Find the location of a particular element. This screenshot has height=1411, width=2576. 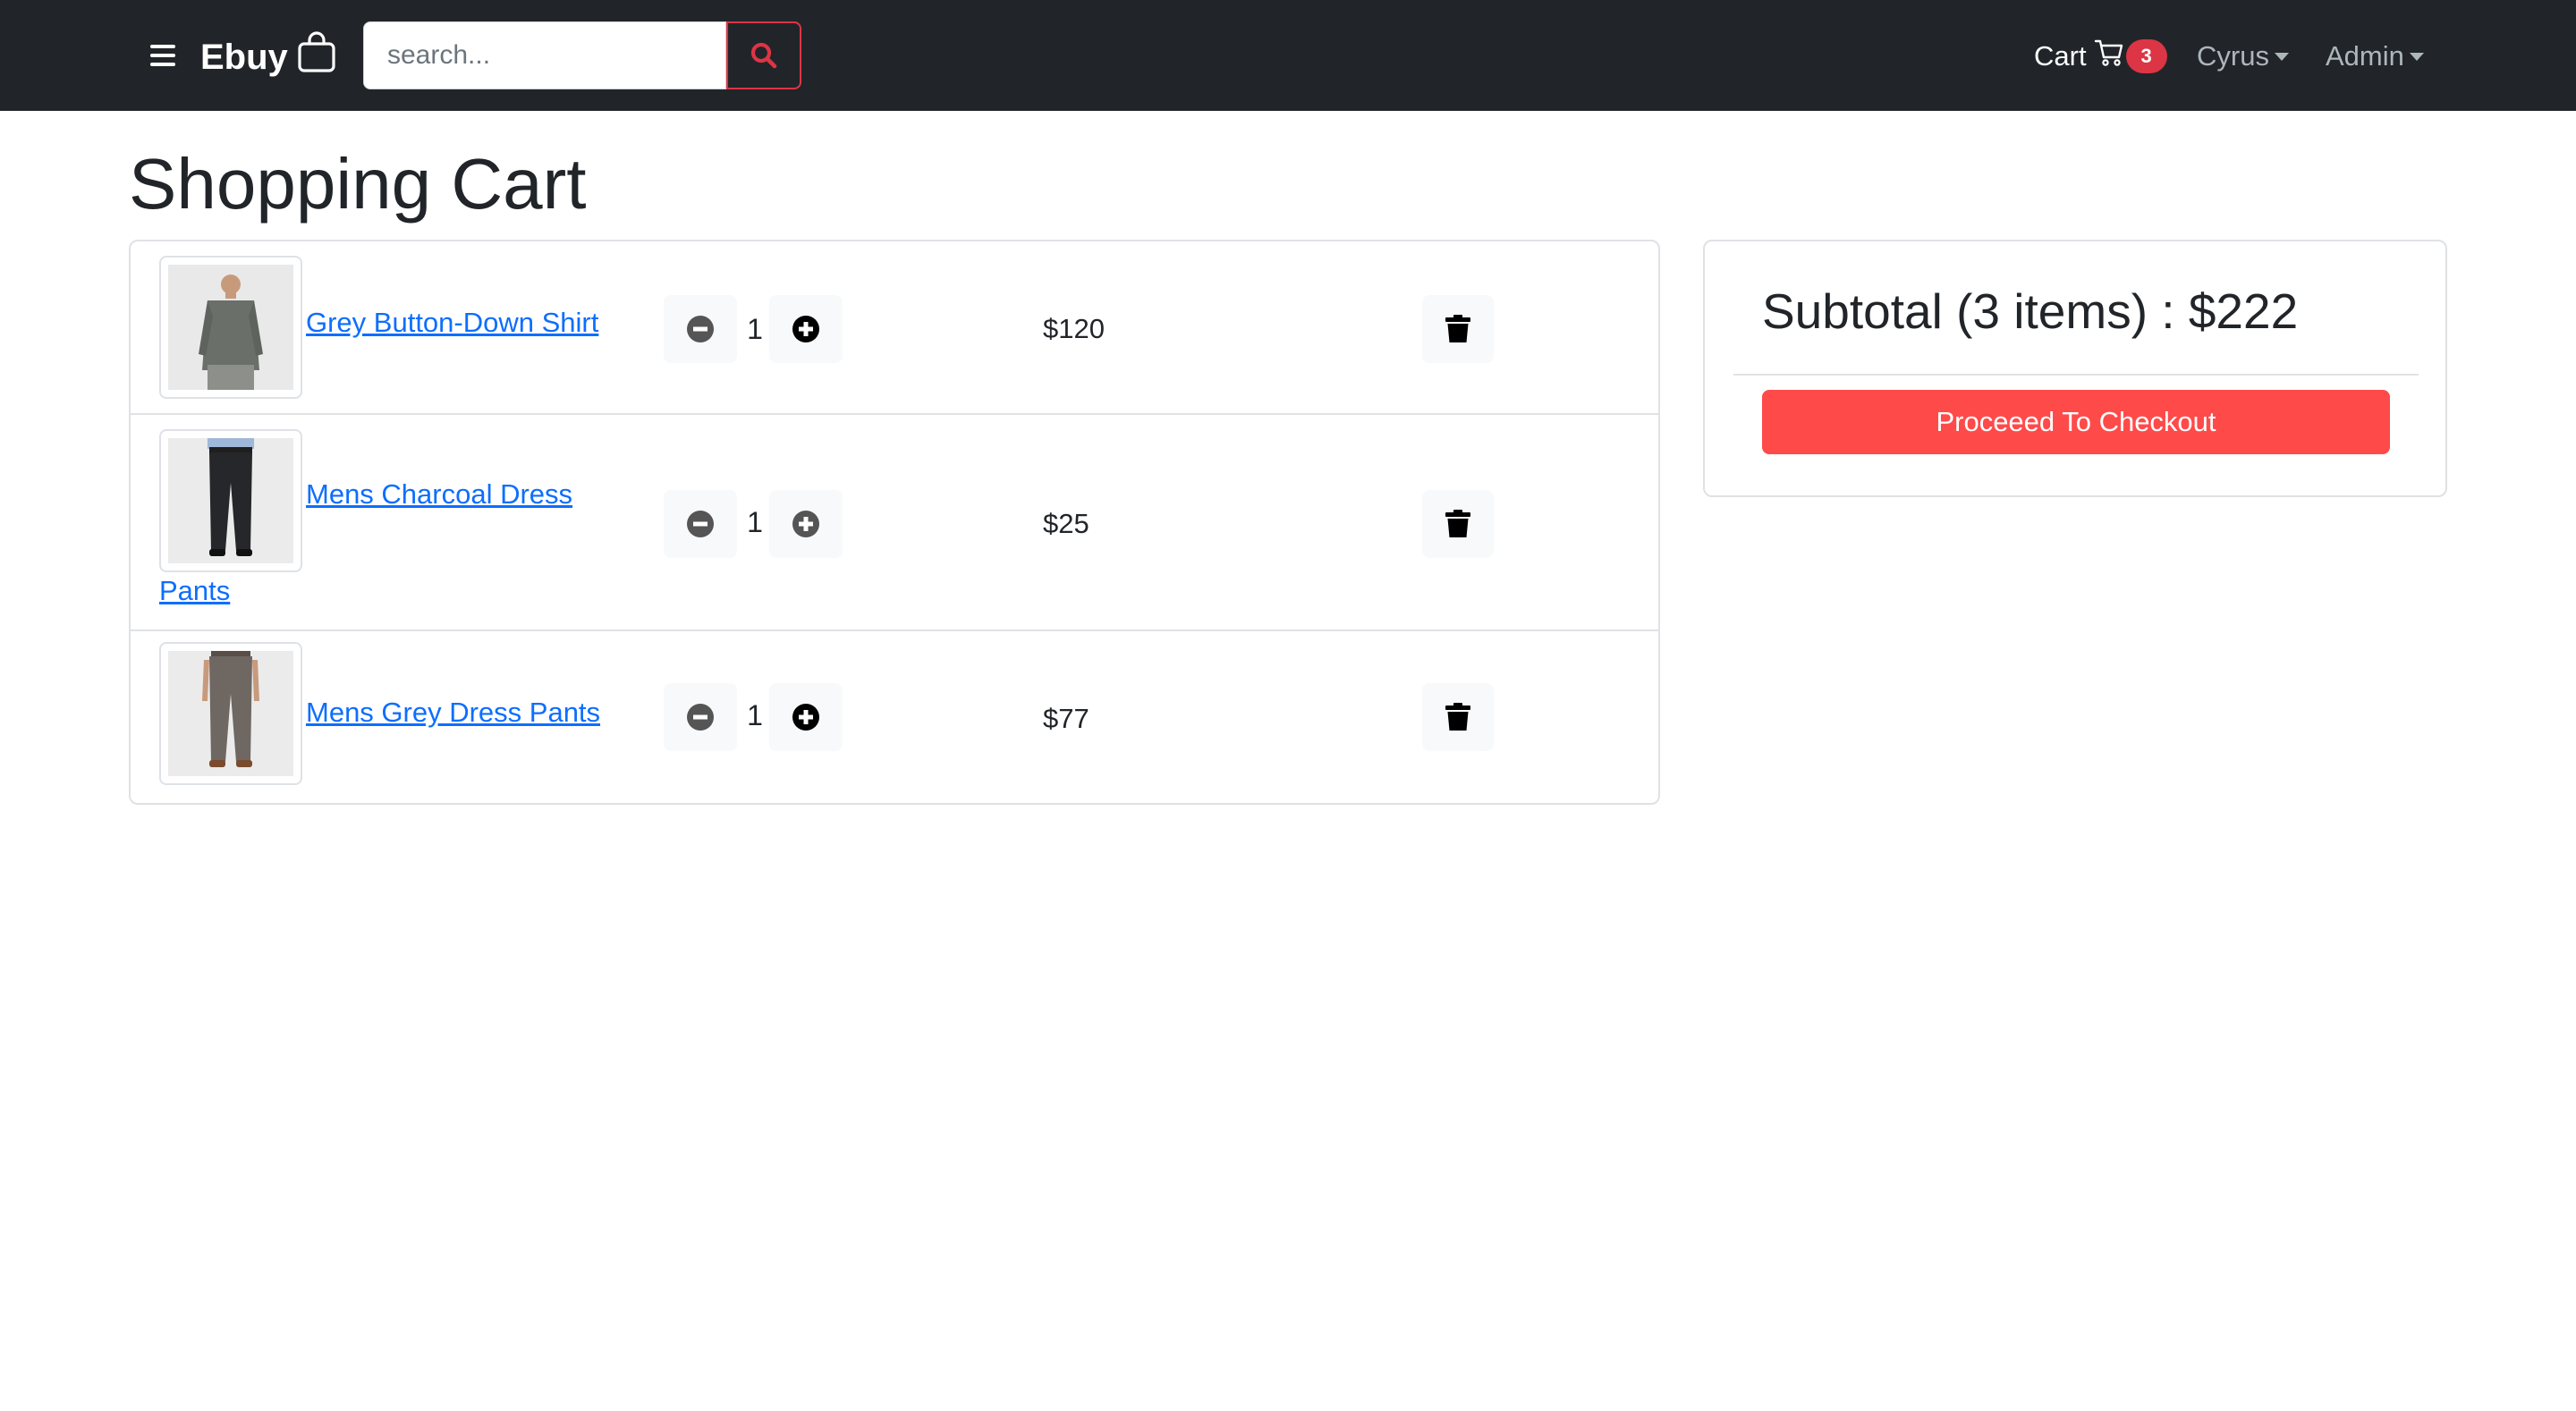

product-link: Grey Button-Down Shirt is located at coordinates (452, 323).